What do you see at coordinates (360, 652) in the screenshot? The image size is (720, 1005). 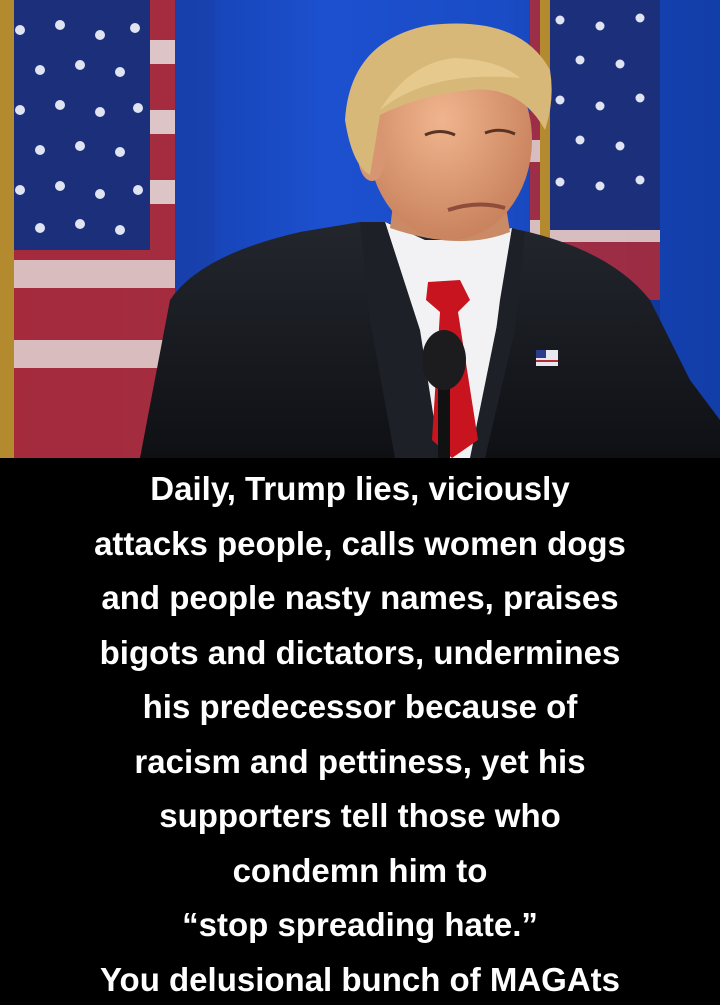 I see `caption-line: bigots and dictators, undermines` at bounding box center [360, 652].